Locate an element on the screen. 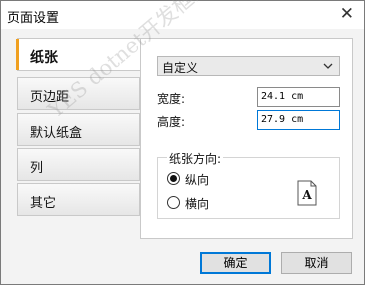 This screenshot has height=285, width=365. portrait-radio is located at coordinates (173, 178).